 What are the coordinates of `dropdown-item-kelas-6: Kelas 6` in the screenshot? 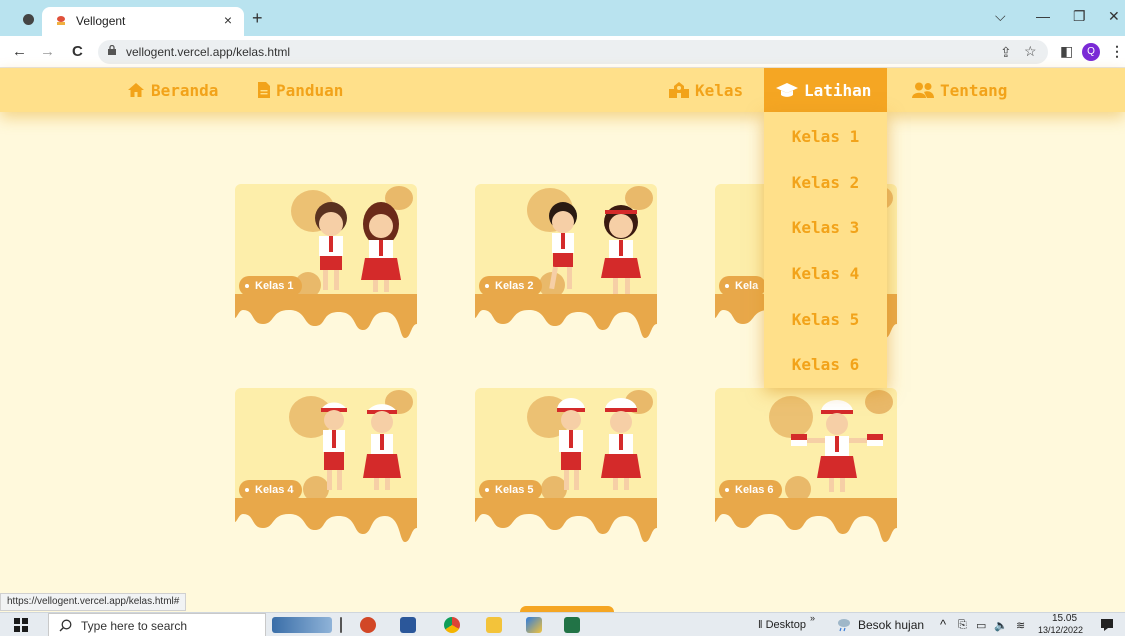 It's located at (825, 364).